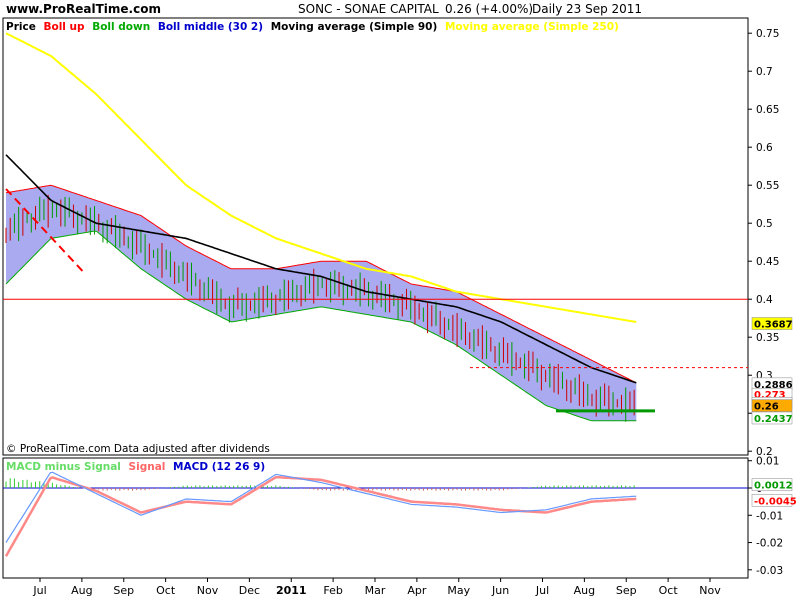  Describe the element at coordinates (249, 590) in the screenshot. I see `x-tick-label: Dec` at that location.